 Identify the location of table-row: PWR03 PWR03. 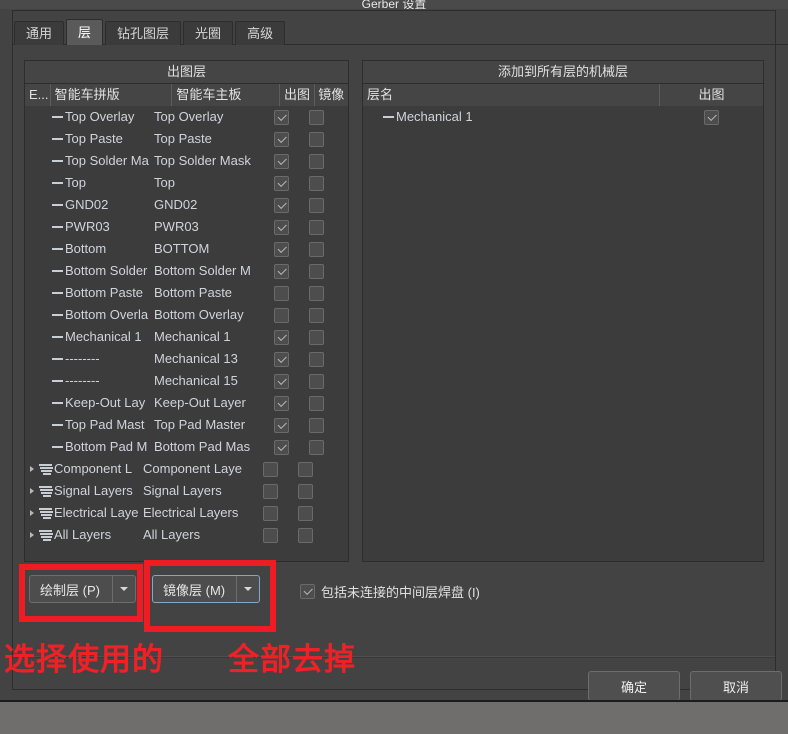
(186, 227).